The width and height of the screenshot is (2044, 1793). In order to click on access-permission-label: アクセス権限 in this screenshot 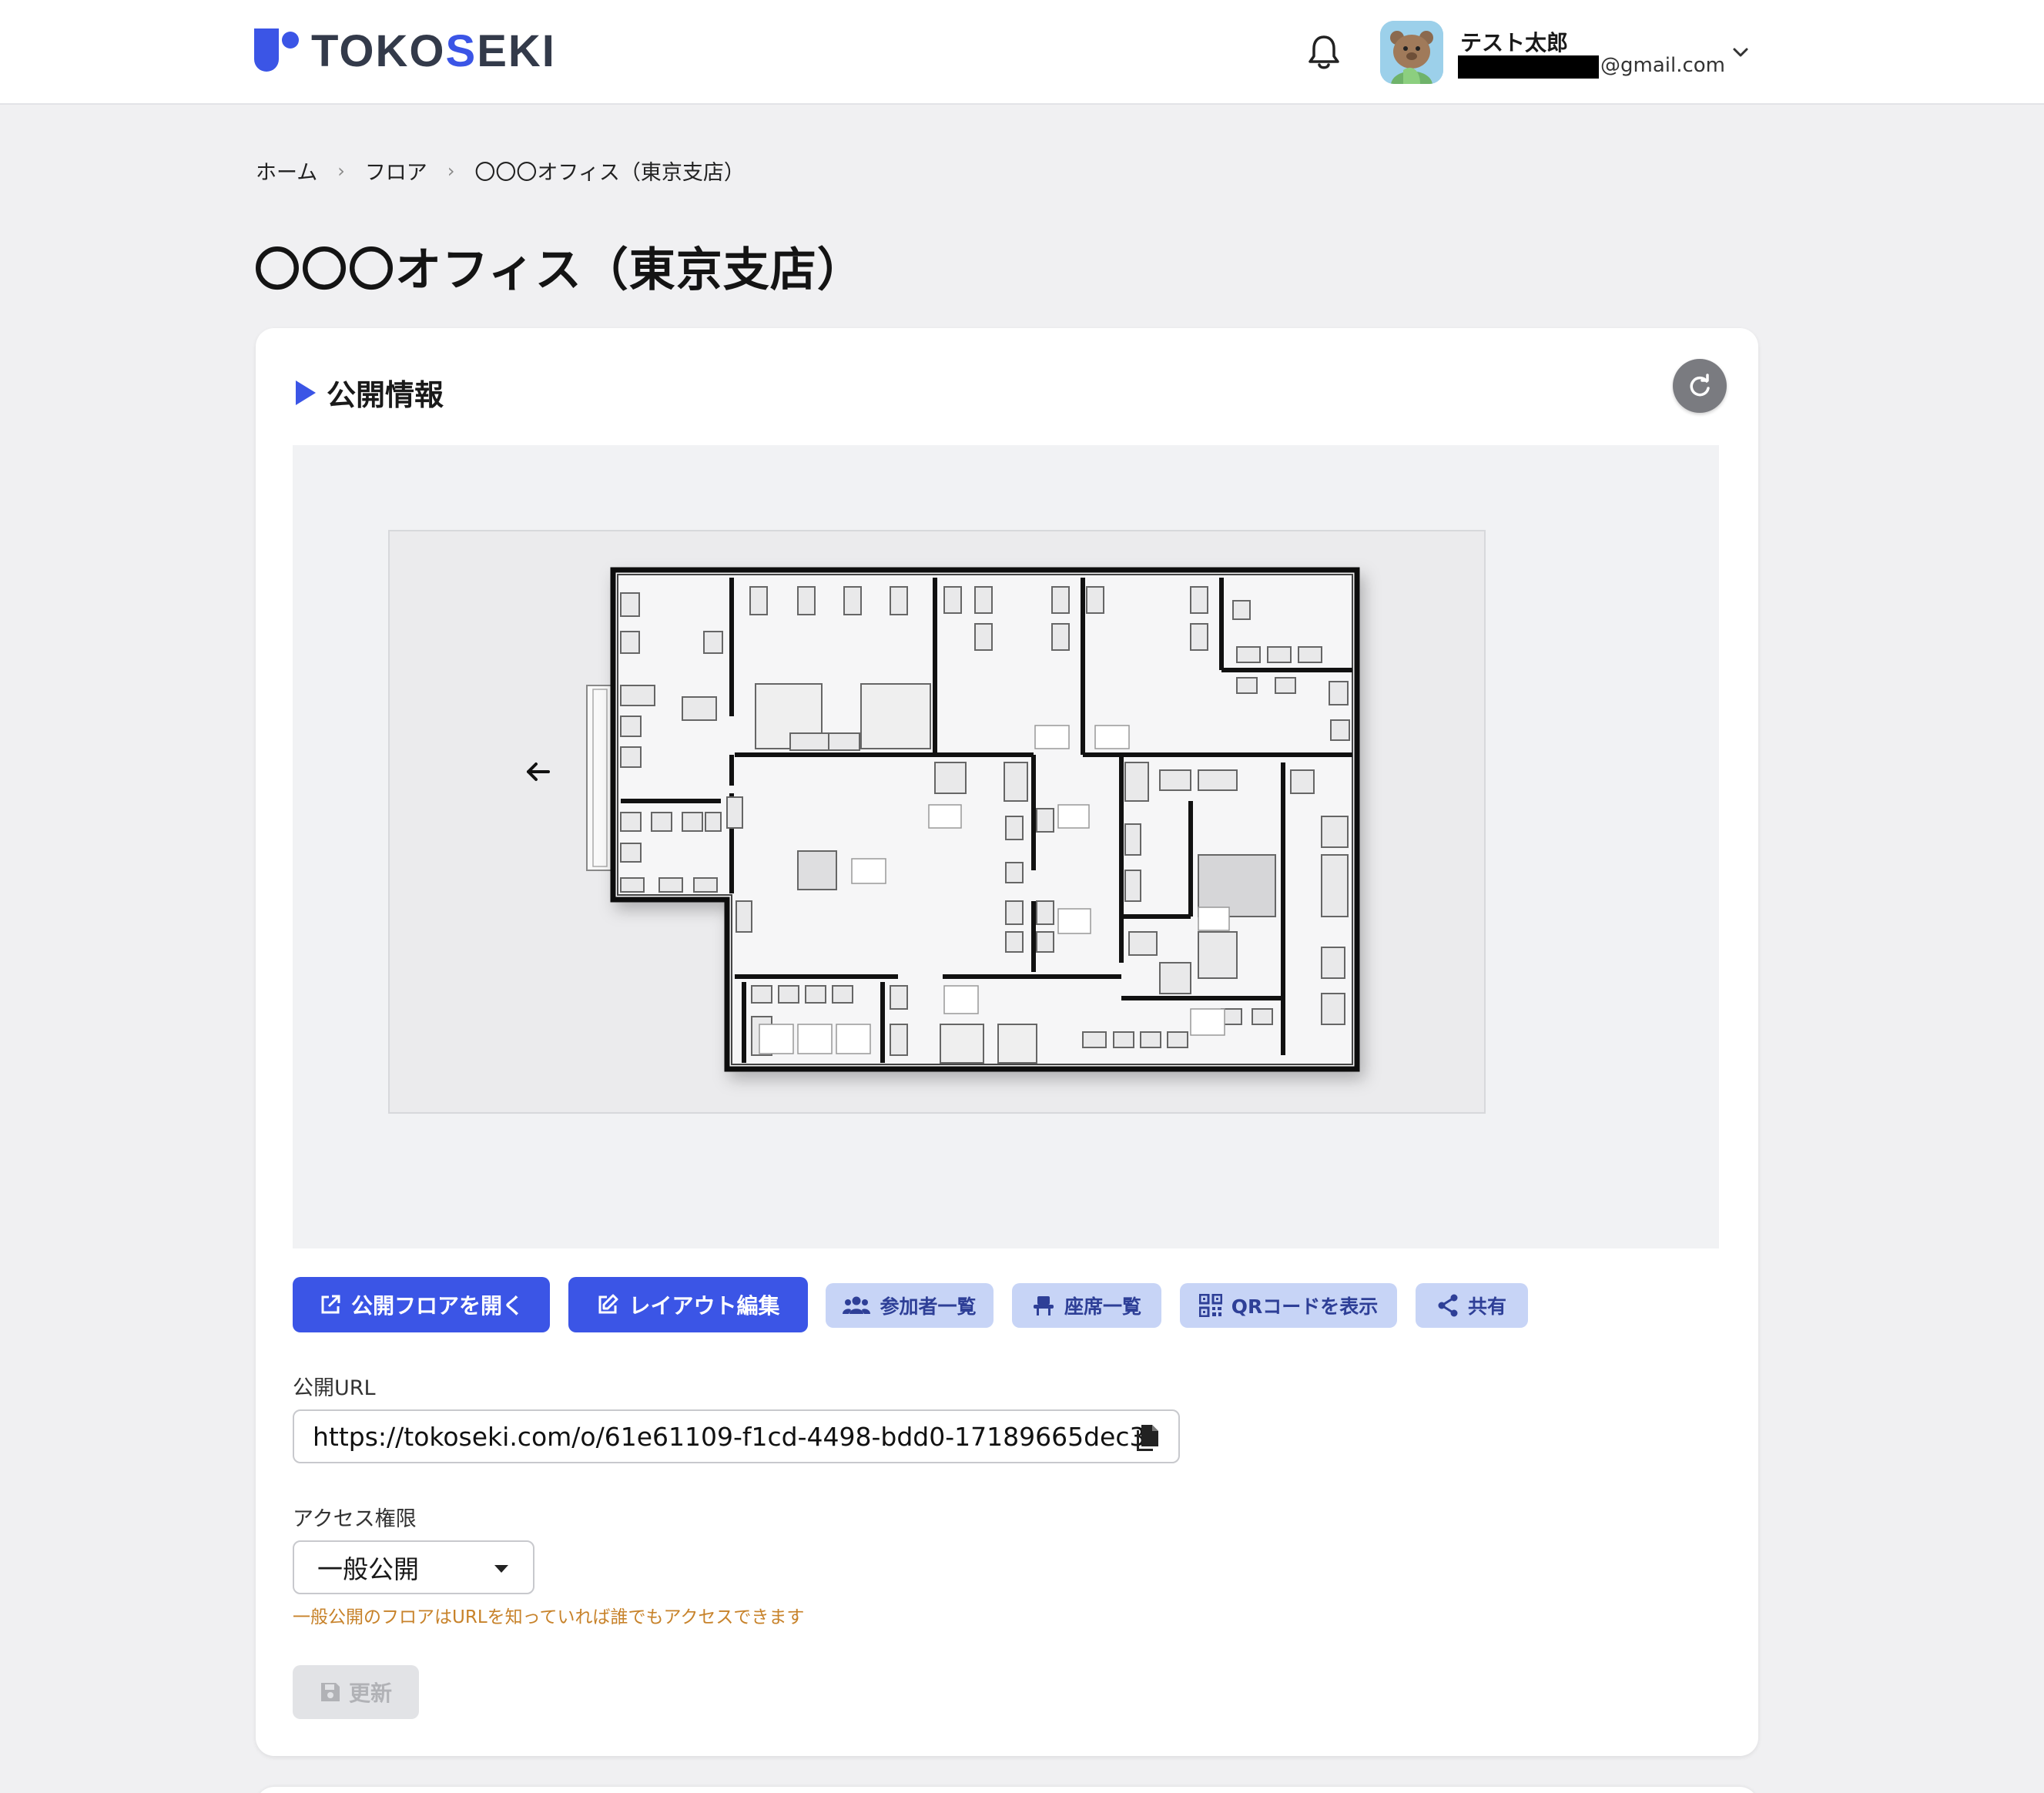, I will do `click(355, 1519)`.